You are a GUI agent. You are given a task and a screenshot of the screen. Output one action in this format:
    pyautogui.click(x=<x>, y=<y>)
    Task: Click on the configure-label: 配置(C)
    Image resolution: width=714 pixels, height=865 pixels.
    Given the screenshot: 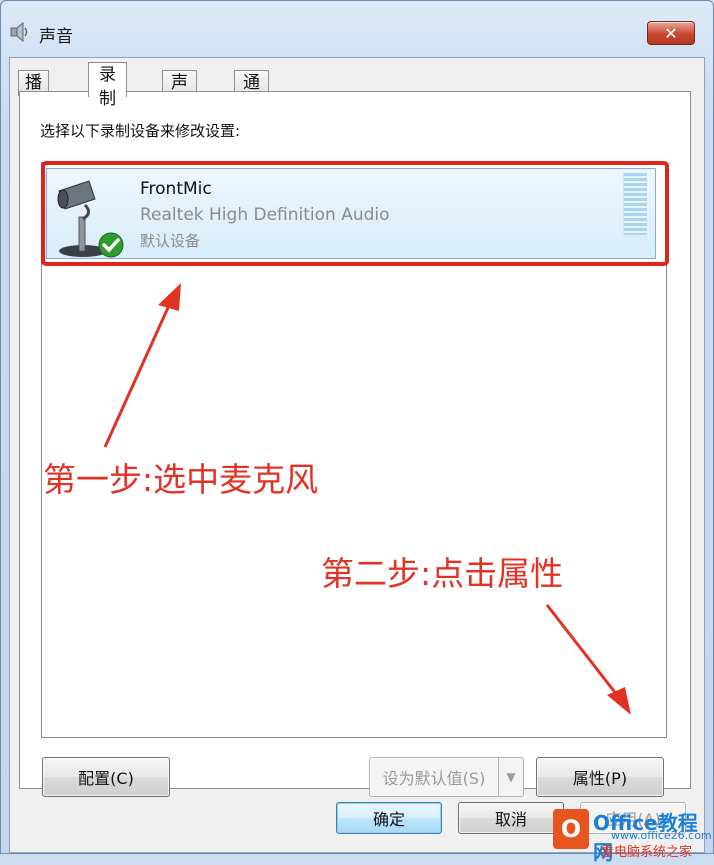 What is the action you would take?
    pyautogui.click(x=106, y=778)
    